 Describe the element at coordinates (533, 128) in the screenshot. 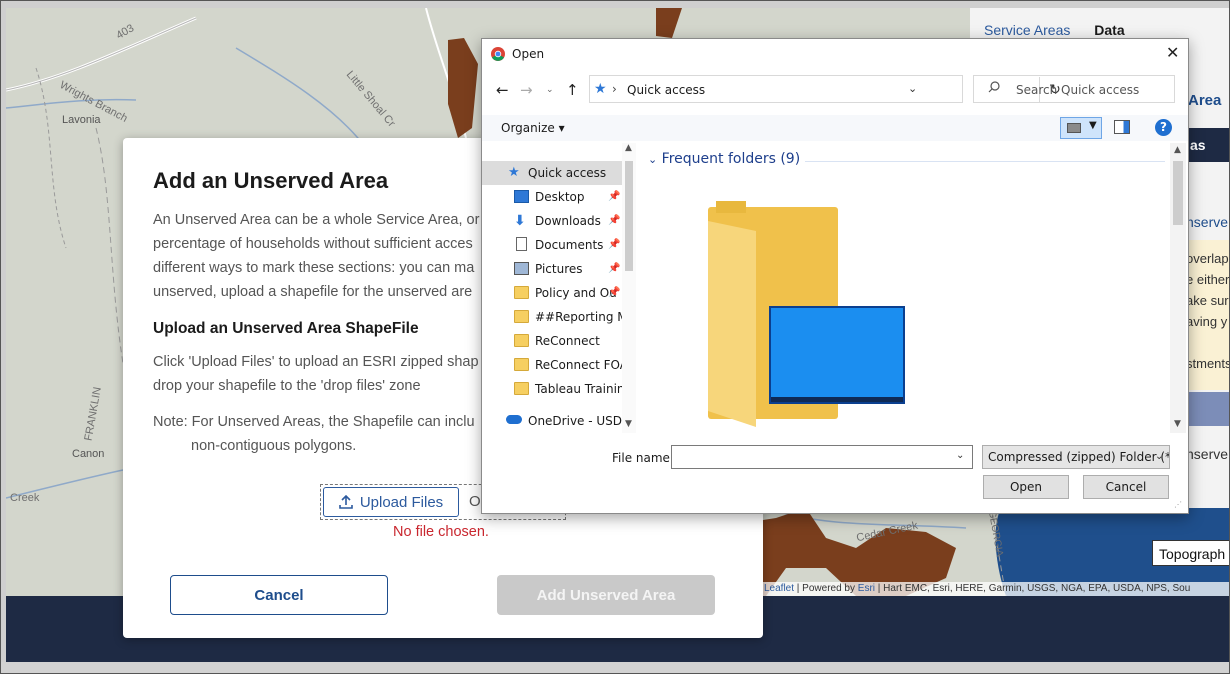

I see `organize-menu: Organize ▾` at that location.